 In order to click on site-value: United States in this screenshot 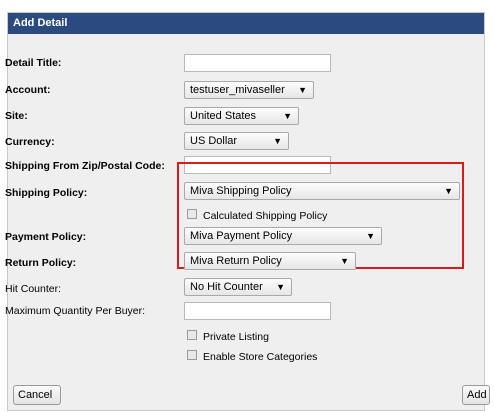, I will do `click(223, 116)`.